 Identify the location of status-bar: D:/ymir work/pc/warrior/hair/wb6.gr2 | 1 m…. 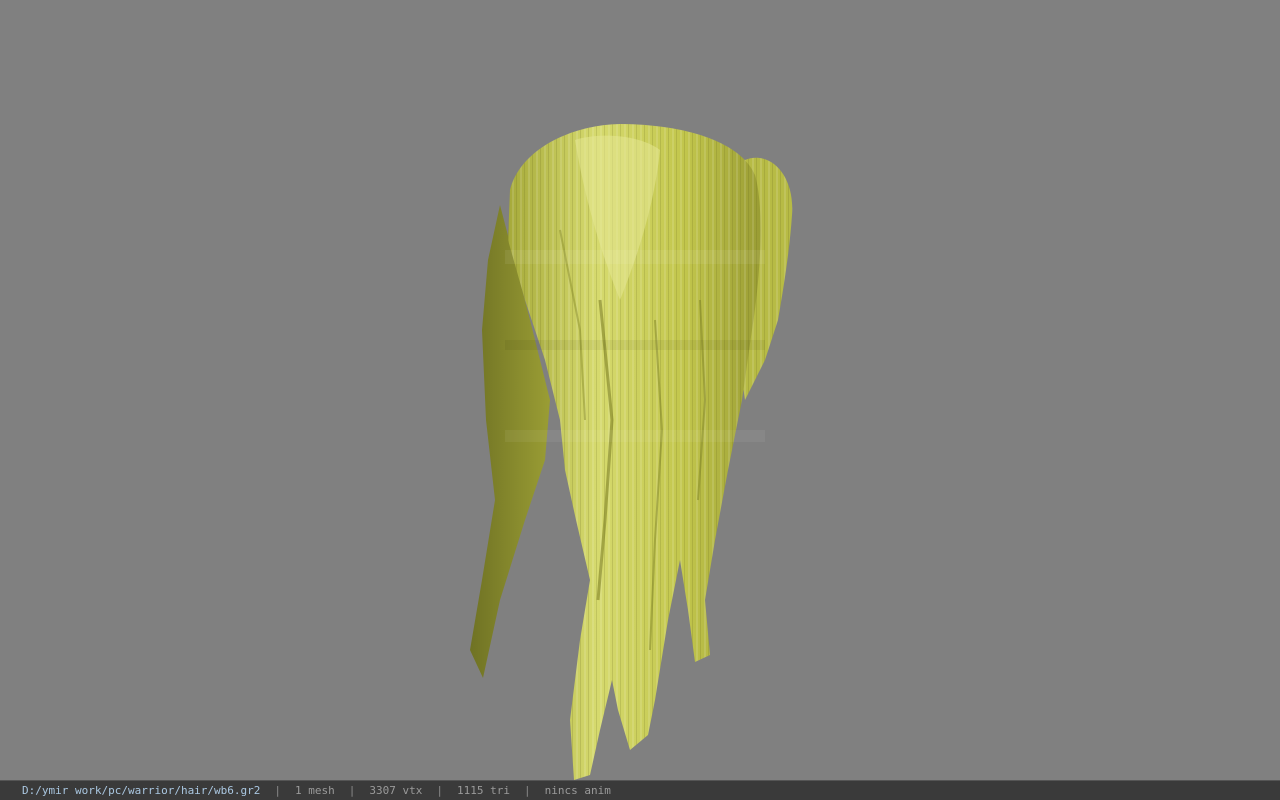
(640, 790).